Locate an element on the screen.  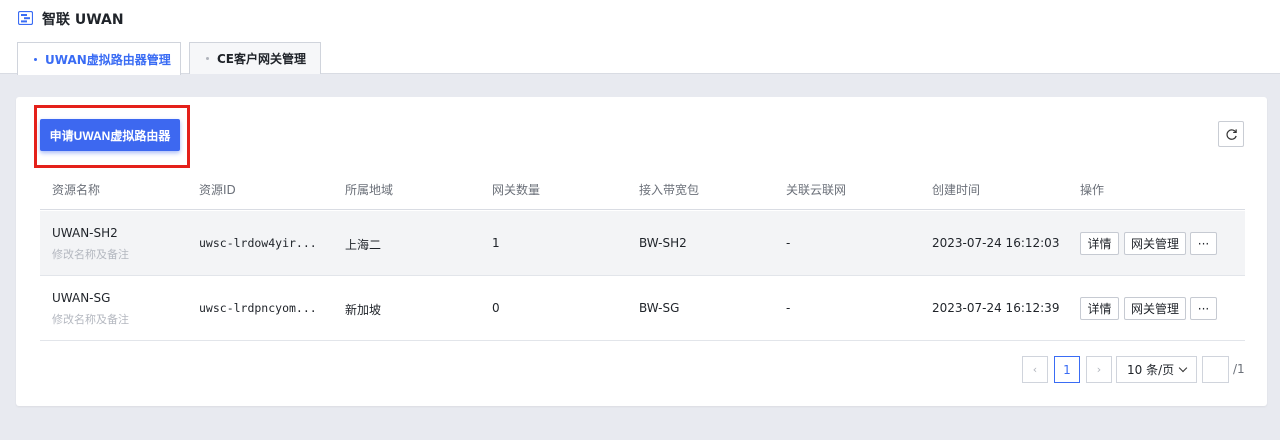
table-header: 资源名称 资源ID 所属地域 网关数量 接入带宽包 关联云联网 创建时间 操作 is located at coordinates (642, 191).